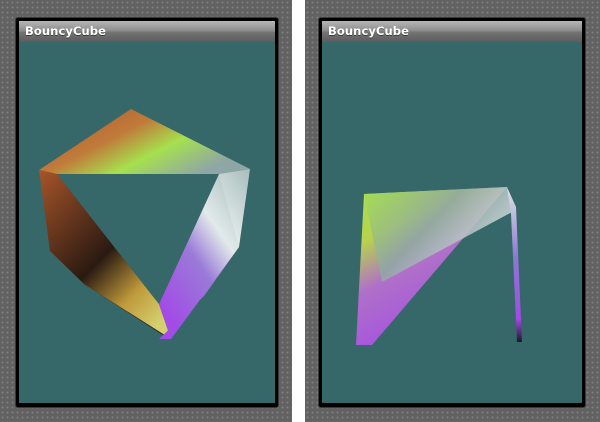  What do you see at coordinates (144, 141) in the screenshot?
I see `cube-face-top` at bounding box center [144, 141].